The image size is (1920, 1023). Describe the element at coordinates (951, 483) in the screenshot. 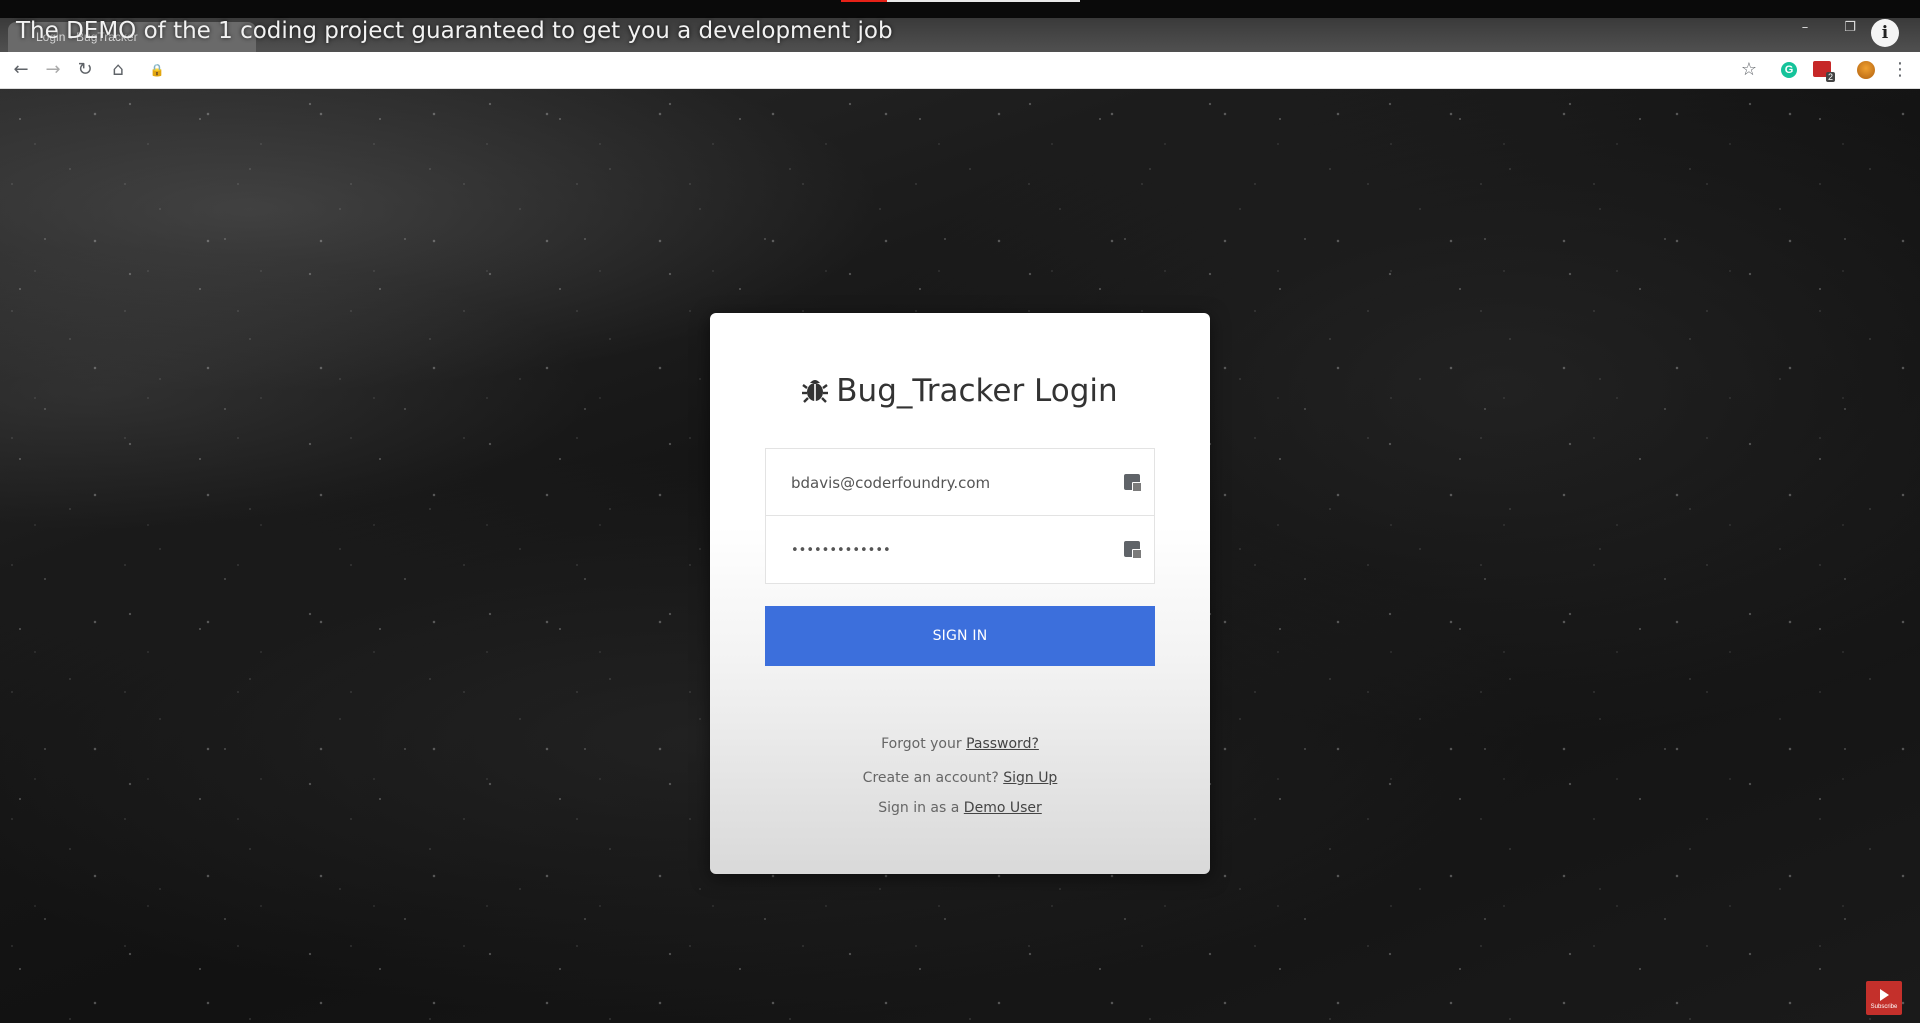

I see `email-input` at that location.